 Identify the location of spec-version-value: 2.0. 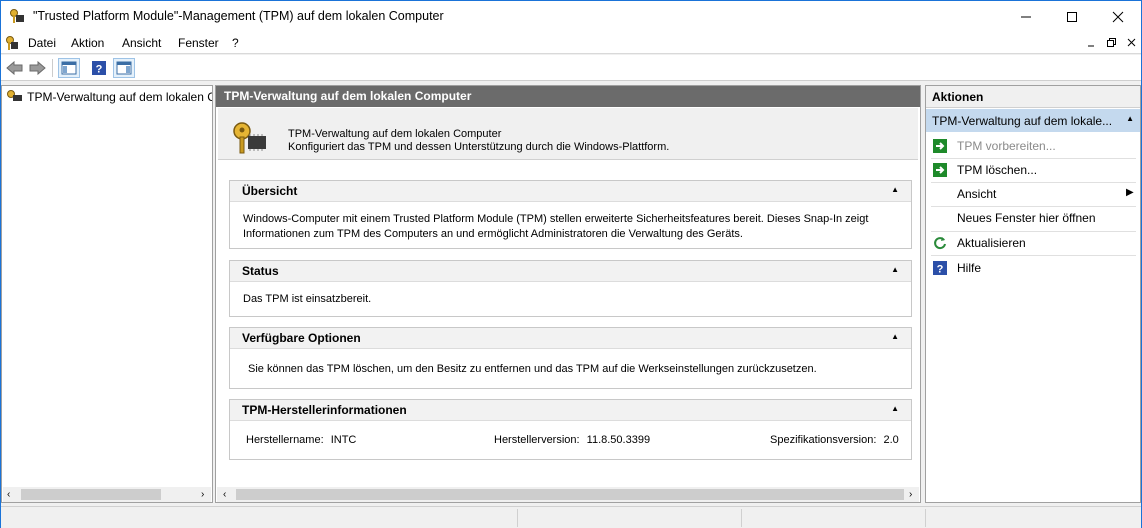
(891, 440).